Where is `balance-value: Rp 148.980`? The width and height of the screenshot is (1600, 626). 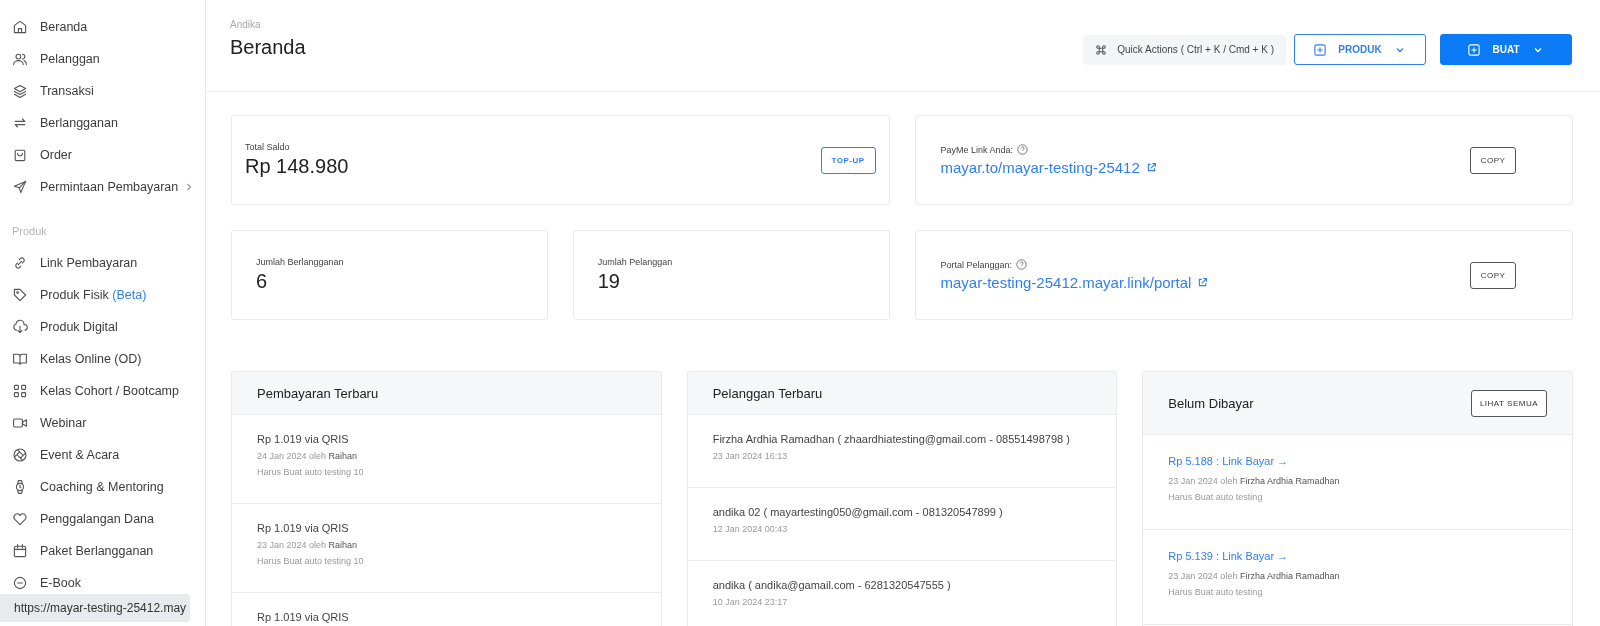
balance-value: Rp 148.980 is located at coordinates (297, 166).